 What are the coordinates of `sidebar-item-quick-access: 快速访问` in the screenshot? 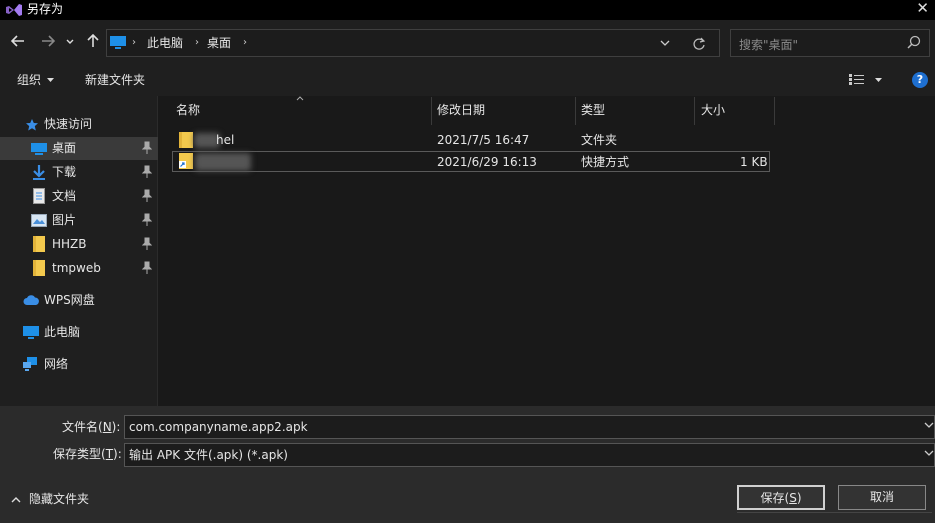 It's located at (79, 124).